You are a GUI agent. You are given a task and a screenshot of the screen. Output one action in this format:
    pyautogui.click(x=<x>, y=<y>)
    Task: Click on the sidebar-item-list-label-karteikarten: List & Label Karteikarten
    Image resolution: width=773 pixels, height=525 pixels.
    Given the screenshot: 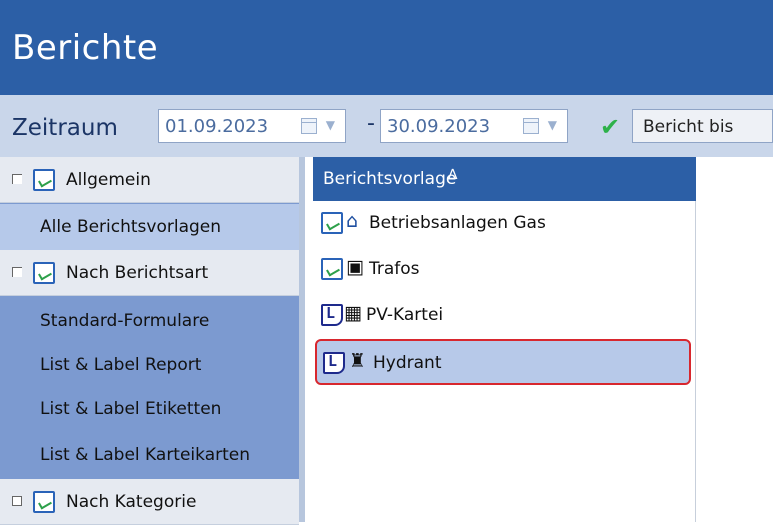 What is the action you would take?
    pyautogui.click(x=149, y=455)
    